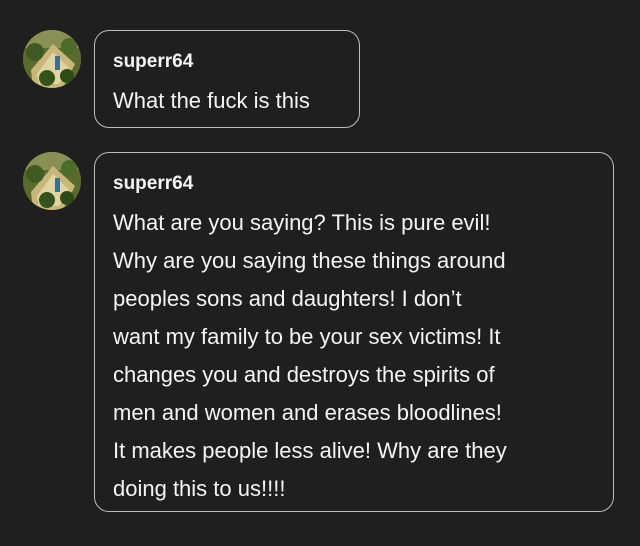 This screenshot has width=640, height=546. What do you see at coordinates (227, 79) in the screenshot?
I see `comment-bubble: superr64 What the fuck is this` at bounding box center [227, 79].